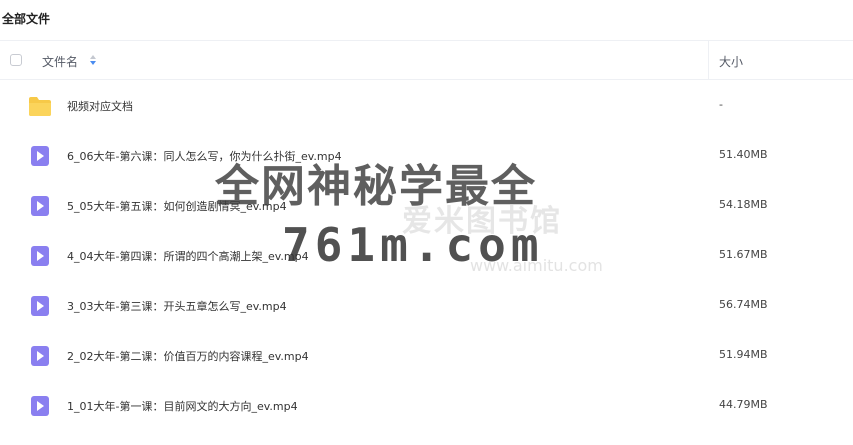 This screenshot has width=853, height=445. What do you see at coordinates (426, 406) in the screenshot?
I see `file-row-video: 1_01大年-第一课：目前网文的大方向_ev.mp4 44.79MB` at bounding box center [426, 406].